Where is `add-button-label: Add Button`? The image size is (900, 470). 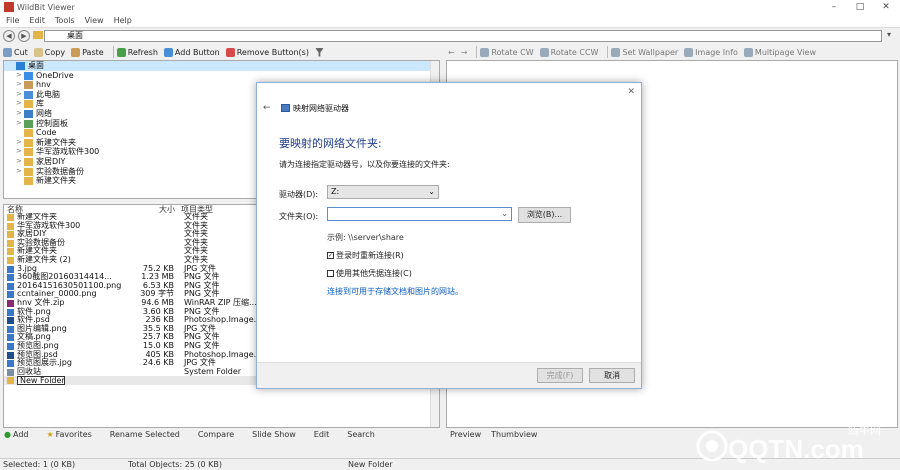
add-button-label: Add Button is located at coordinates (197, 52).